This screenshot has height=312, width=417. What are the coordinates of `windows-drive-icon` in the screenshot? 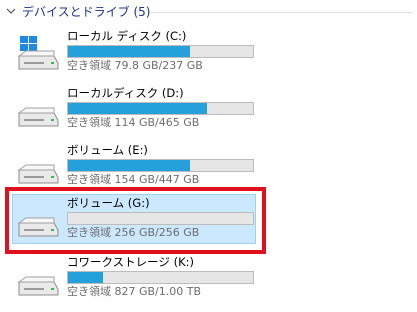 It's located at (38, 53).